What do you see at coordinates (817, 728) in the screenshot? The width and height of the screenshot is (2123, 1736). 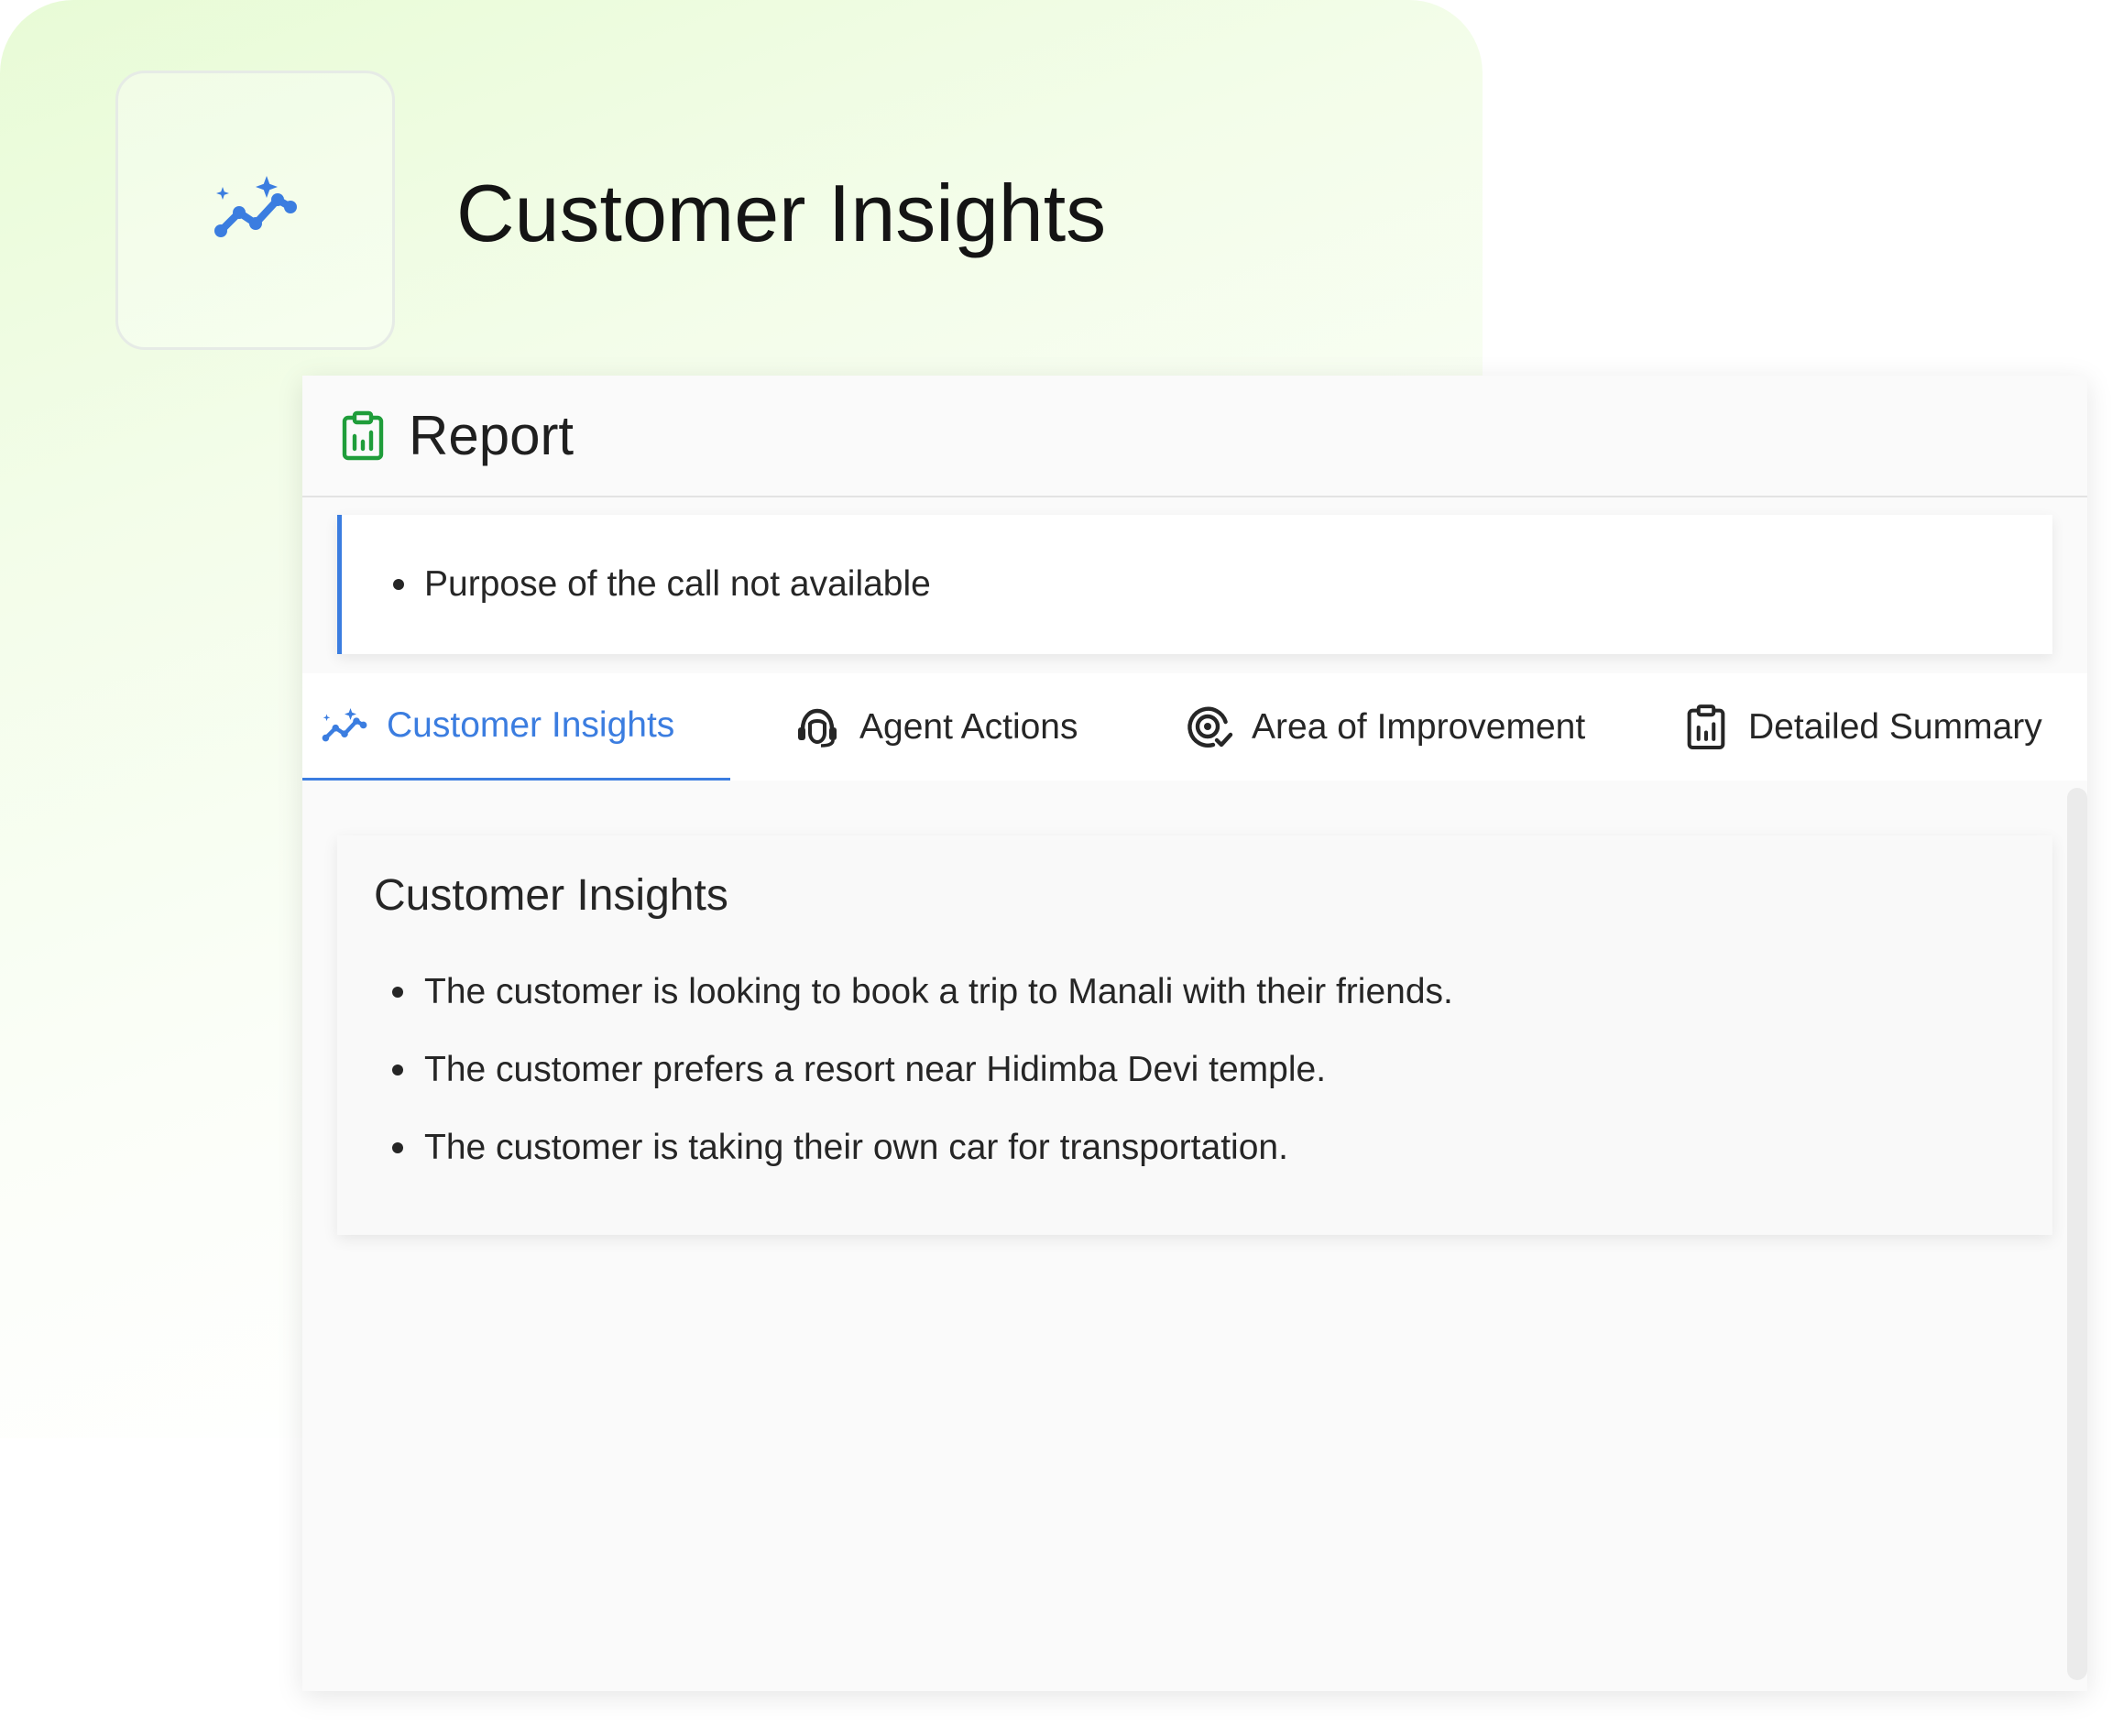 I see `headset-agent-icon` at bounding box center [817, 728].